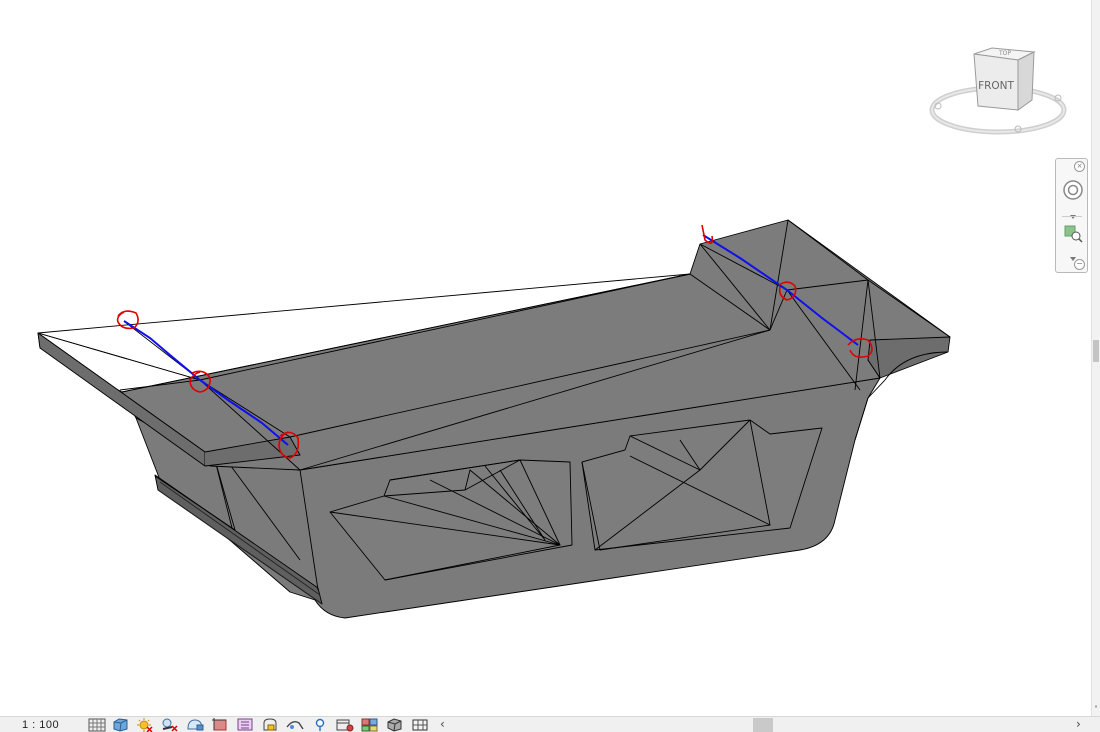 The height and width of the screenshot is (732, 1100). Describe the element at coordinates (320, 724) in the screenshot. I see `reveal-hidden-icon` at that location.